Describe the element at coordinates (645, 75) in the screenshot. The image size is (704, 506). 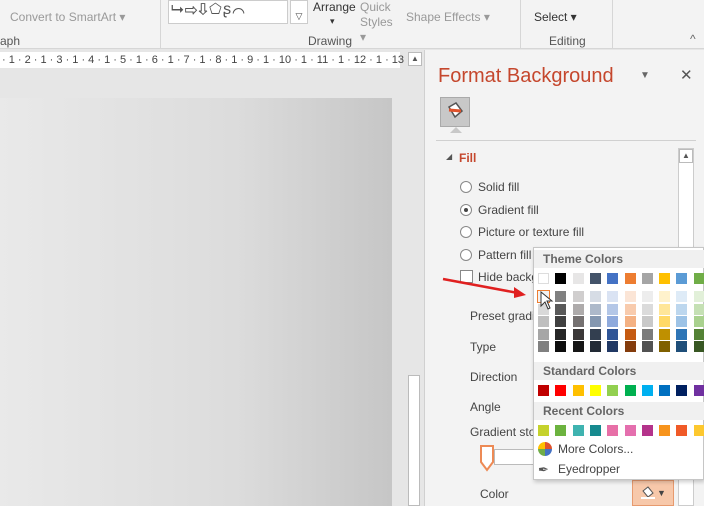
I see `pane-options-caret: ▼` at that location.